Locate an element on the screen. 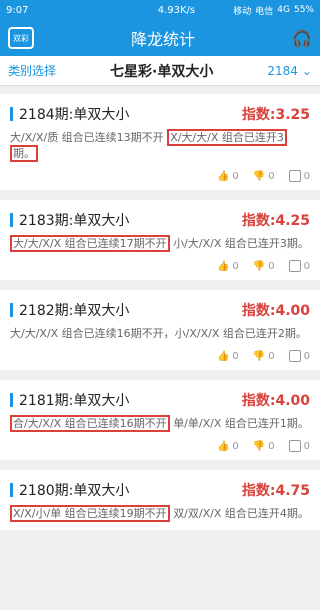  desc-part-highlight: 合/大/X/X 组合已连续16期不开 is located at coordinates (90, 423).